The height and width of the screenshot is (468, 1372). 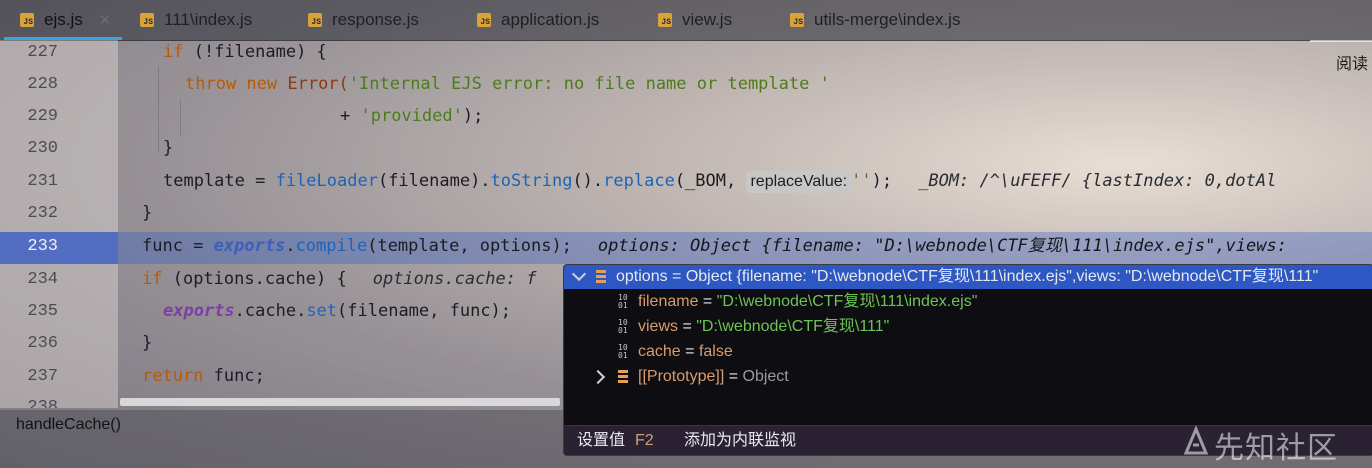 I want to click on tab-ejs-js: JS ejs.js ✕, so click(x=65, y=20).